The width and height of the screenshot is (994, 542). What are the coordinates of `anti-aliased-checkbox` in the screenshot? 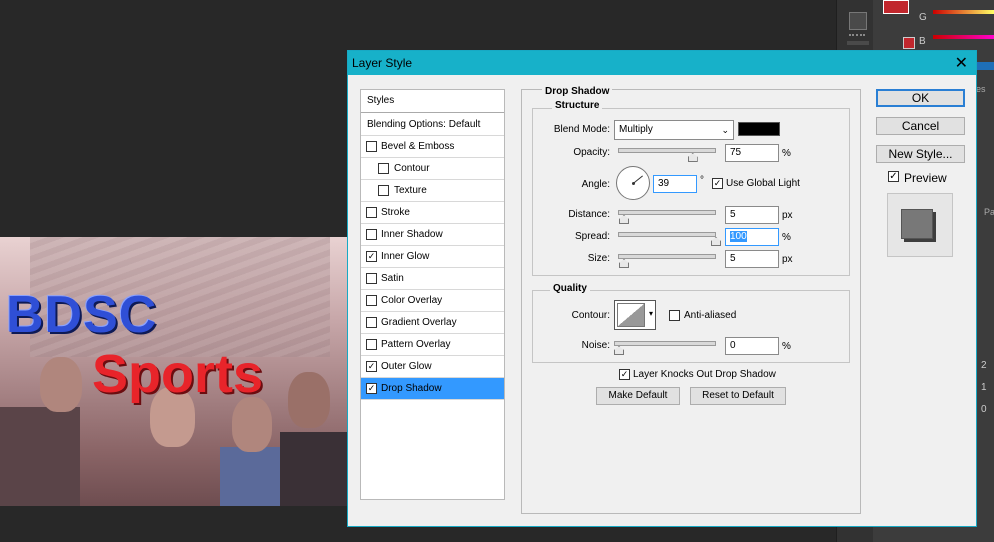 It's located at (674, 315).